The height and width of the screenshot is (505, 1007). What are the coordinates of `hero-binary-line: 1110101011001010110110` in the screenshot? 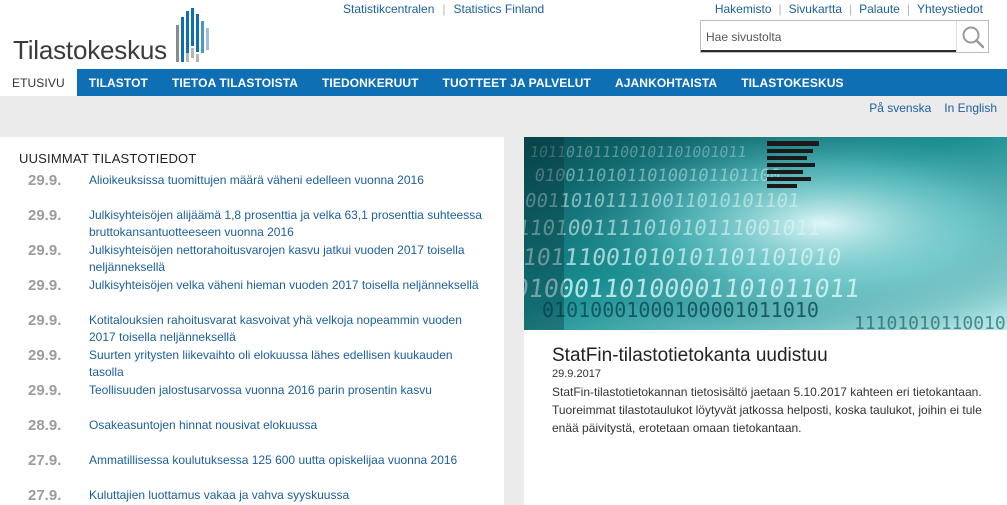 It's located at (930, 321).